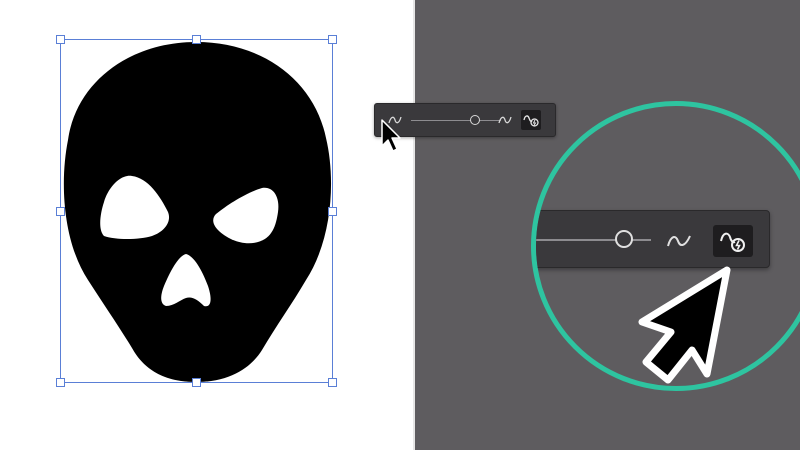  I want to click on resize-handle-bottom-right, so click(332, 382).